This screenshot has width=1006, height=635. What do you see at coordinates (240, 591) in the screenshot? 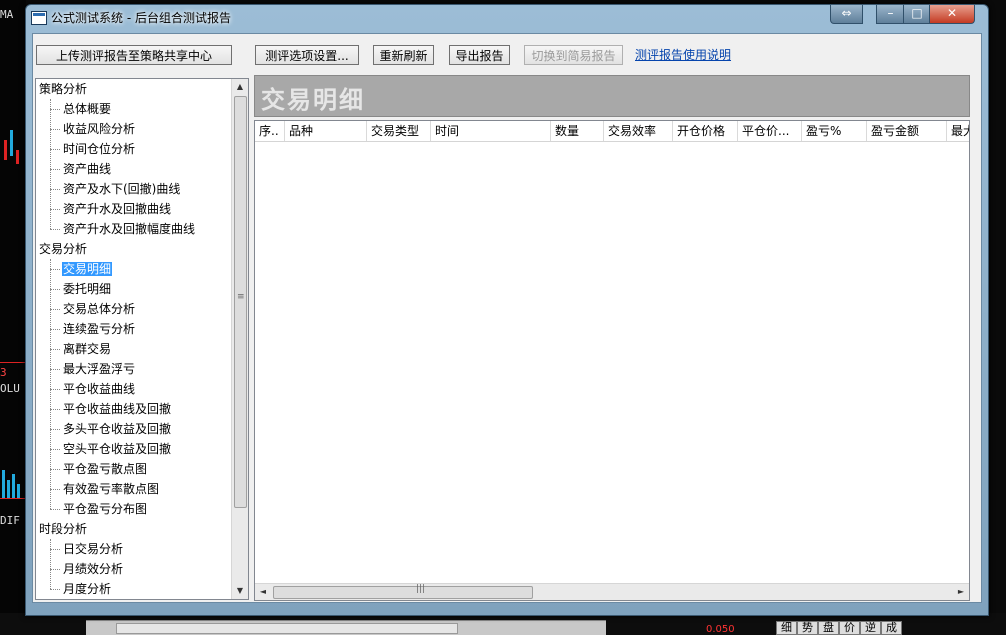
I see `scroll-down-icon: ▼` at bounding box center [240, 591].